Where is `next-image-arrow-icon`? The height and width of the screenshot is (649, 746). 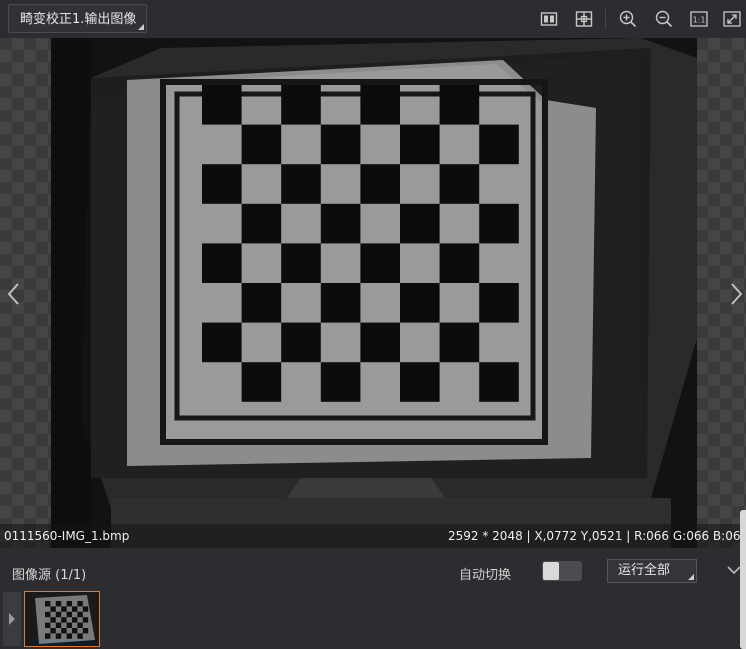
next-image-arrow-icon is located at coordinates (736, 294).